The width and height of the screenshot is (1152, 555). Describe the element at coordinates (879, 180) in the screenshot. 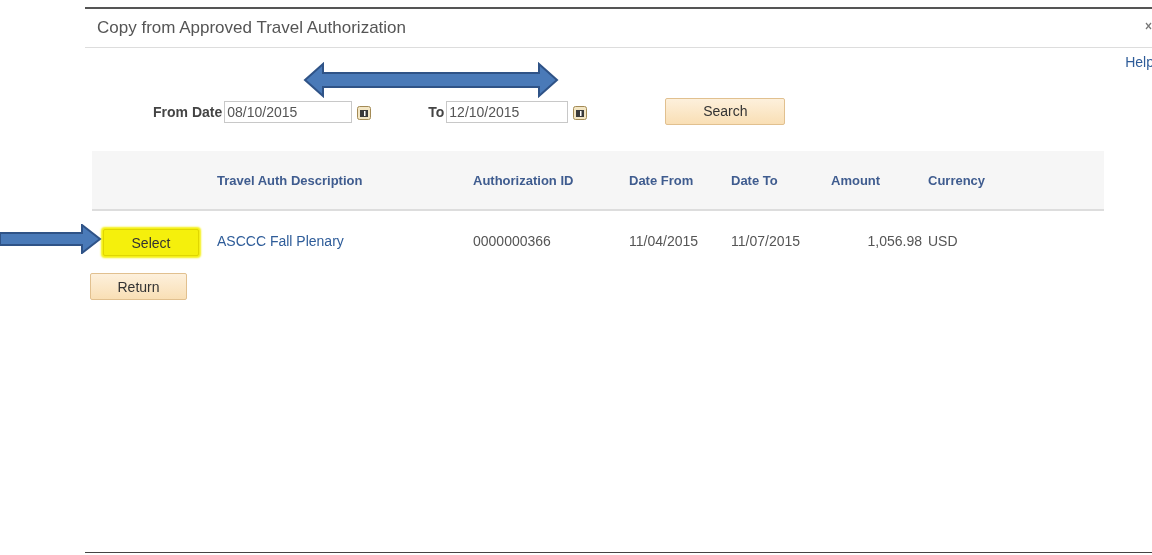

I see `column-header: Amount` at that location.